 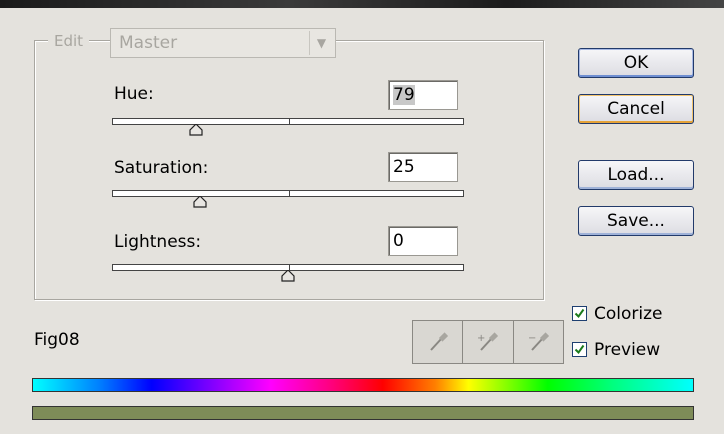 What do you see at coordinates (158, 242) in the screenshot?
I see `lightness-label: Lightness:` at bounding box center [158, 242].